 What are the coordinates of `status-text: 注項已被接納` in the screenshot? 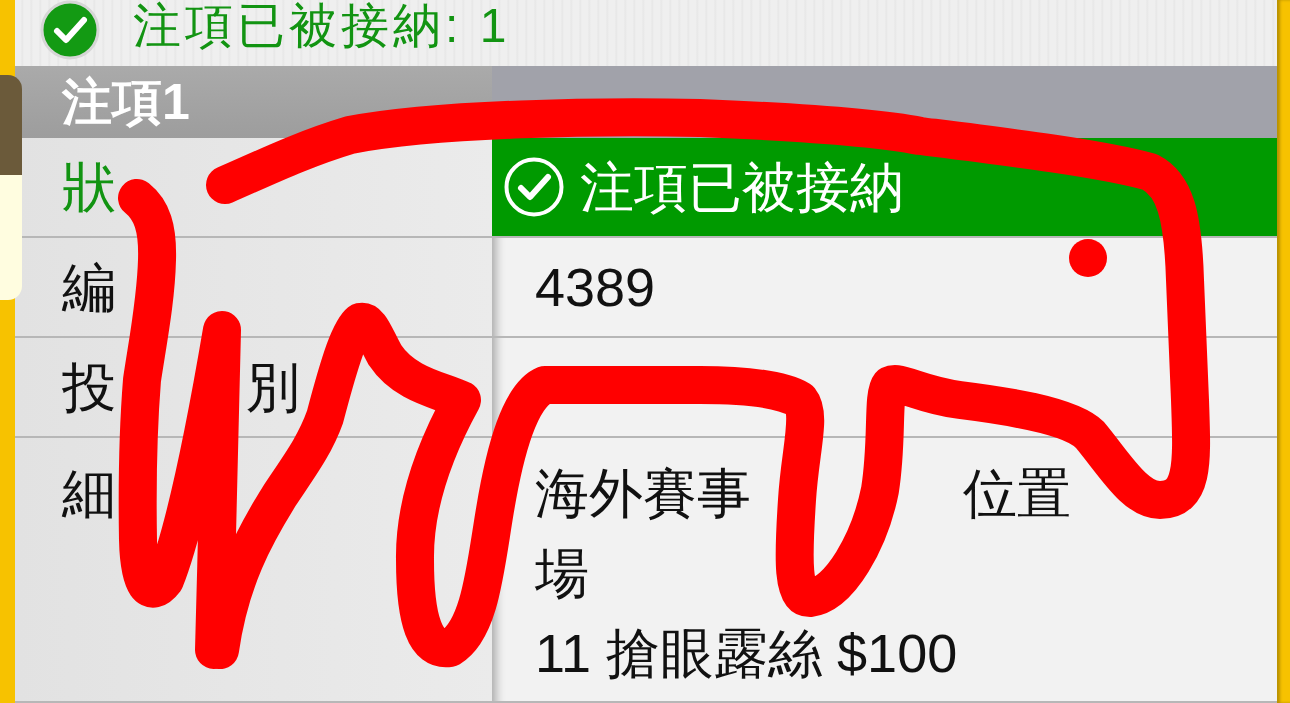 It's located at (742, 187).